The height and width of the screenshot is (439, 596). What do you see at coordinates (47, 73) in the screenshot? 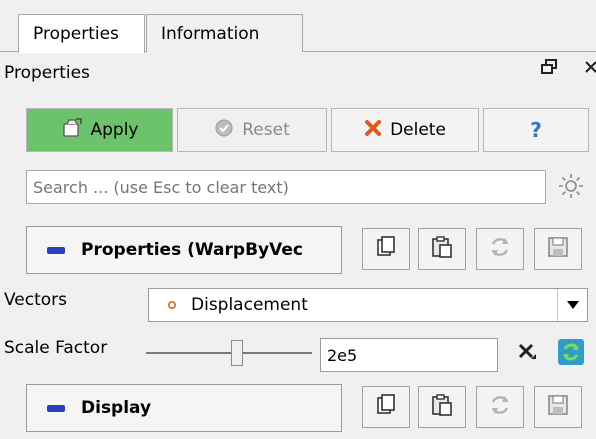
I see `panel-title: Properties` at bounding box center [47, 73].